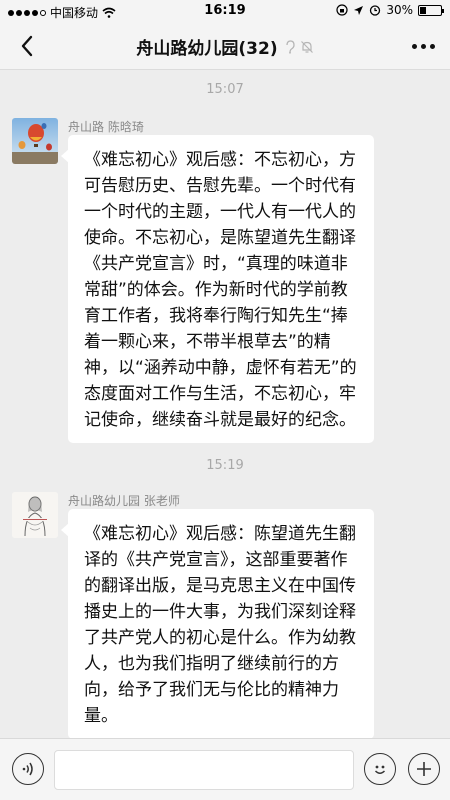 The width and height of the screenshot is (450, 800). What do you see at coordinates (342, 10) in the screenshot?
I see `orientation-lock-icon` at bounding box center [342, 10].